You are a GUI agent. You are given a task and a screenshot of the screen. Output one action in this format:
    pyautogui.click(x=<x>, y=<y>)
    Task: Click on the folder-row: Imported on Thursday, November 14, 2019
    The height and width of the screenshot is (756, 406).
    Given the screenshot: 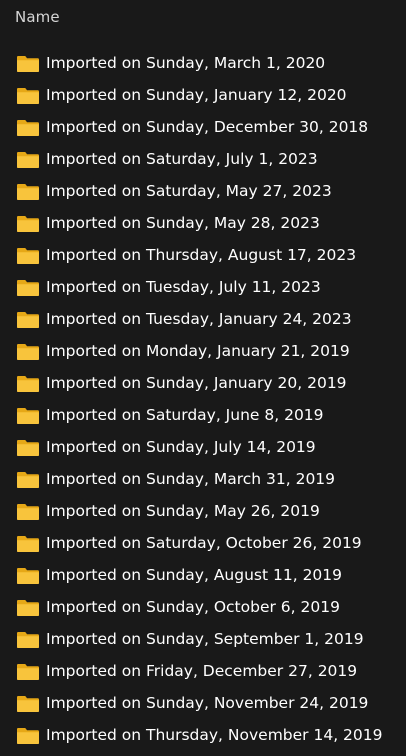 What is the action you would take?
    pyautogui.click(x=203, y=736)
    